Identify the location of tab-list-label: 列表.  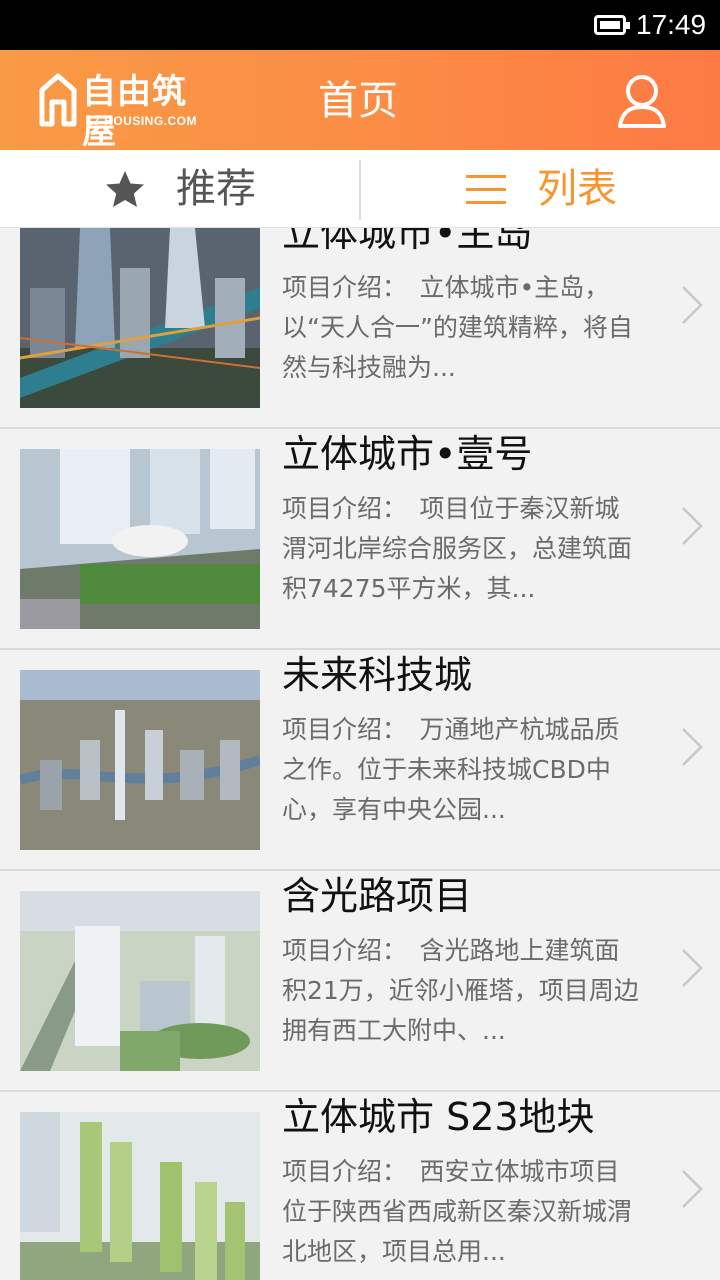
(577, 189).